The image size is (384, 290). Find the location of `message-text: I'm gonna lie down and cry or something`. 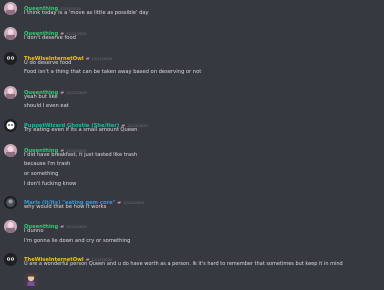

message-text: I'm gonna lie down and cry or something is located at coordinates (77, 241).